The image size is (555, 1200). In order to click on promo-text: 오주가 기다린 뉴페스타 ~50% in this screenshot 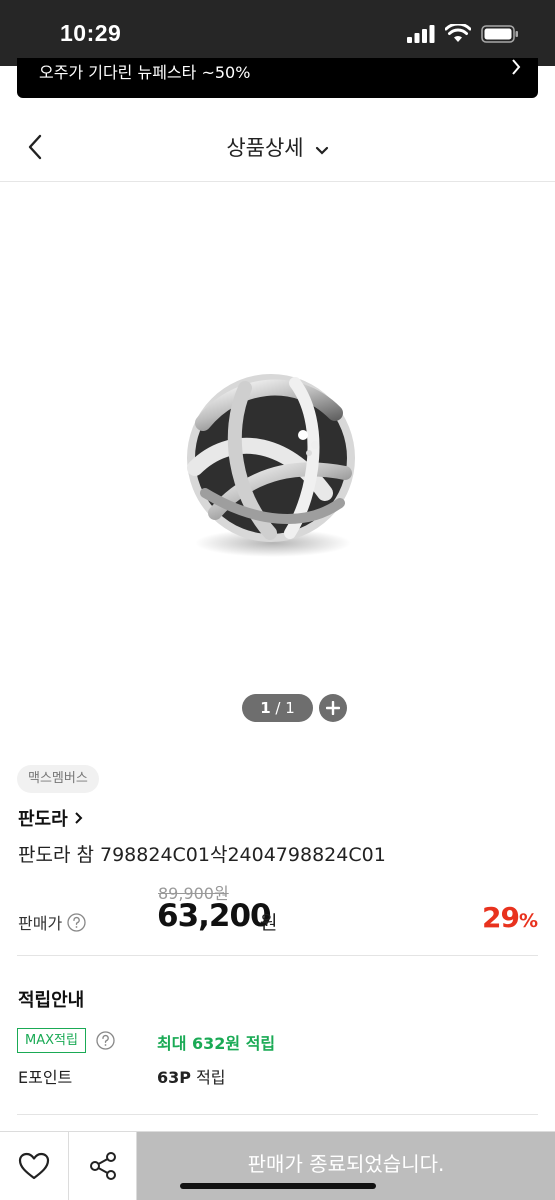, I will do `click(145, 72)`.